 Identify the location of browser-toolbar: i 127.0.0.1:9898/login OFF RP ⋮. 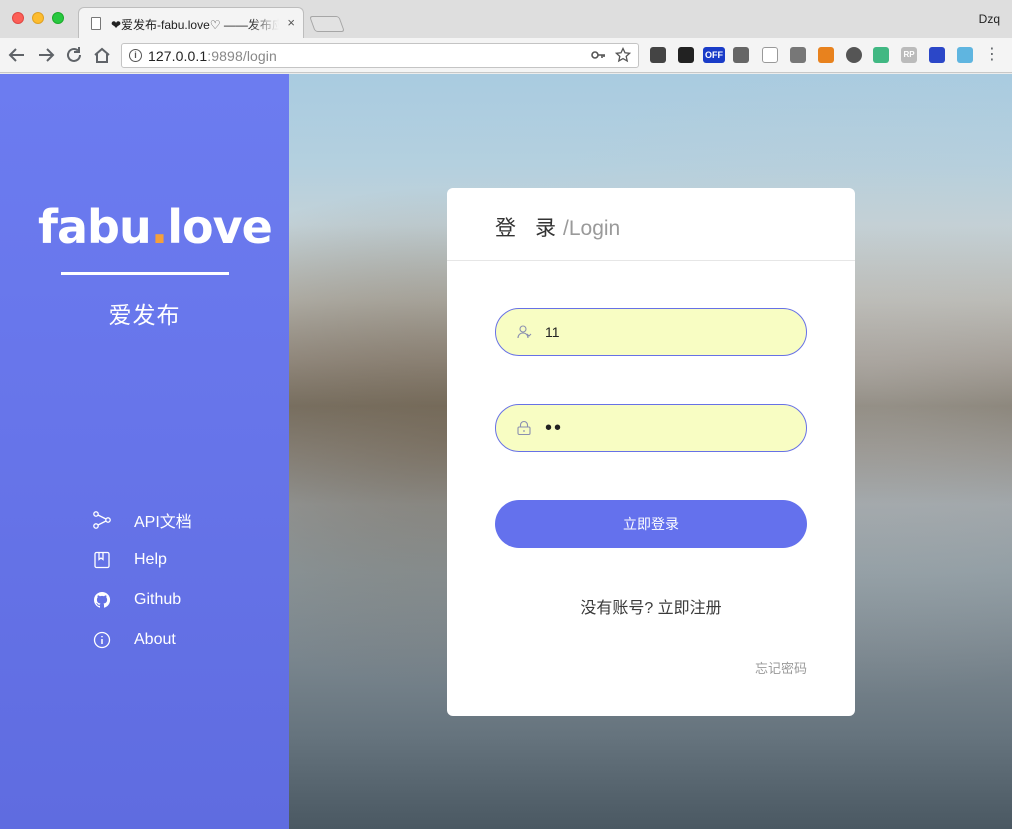
(506, 55).